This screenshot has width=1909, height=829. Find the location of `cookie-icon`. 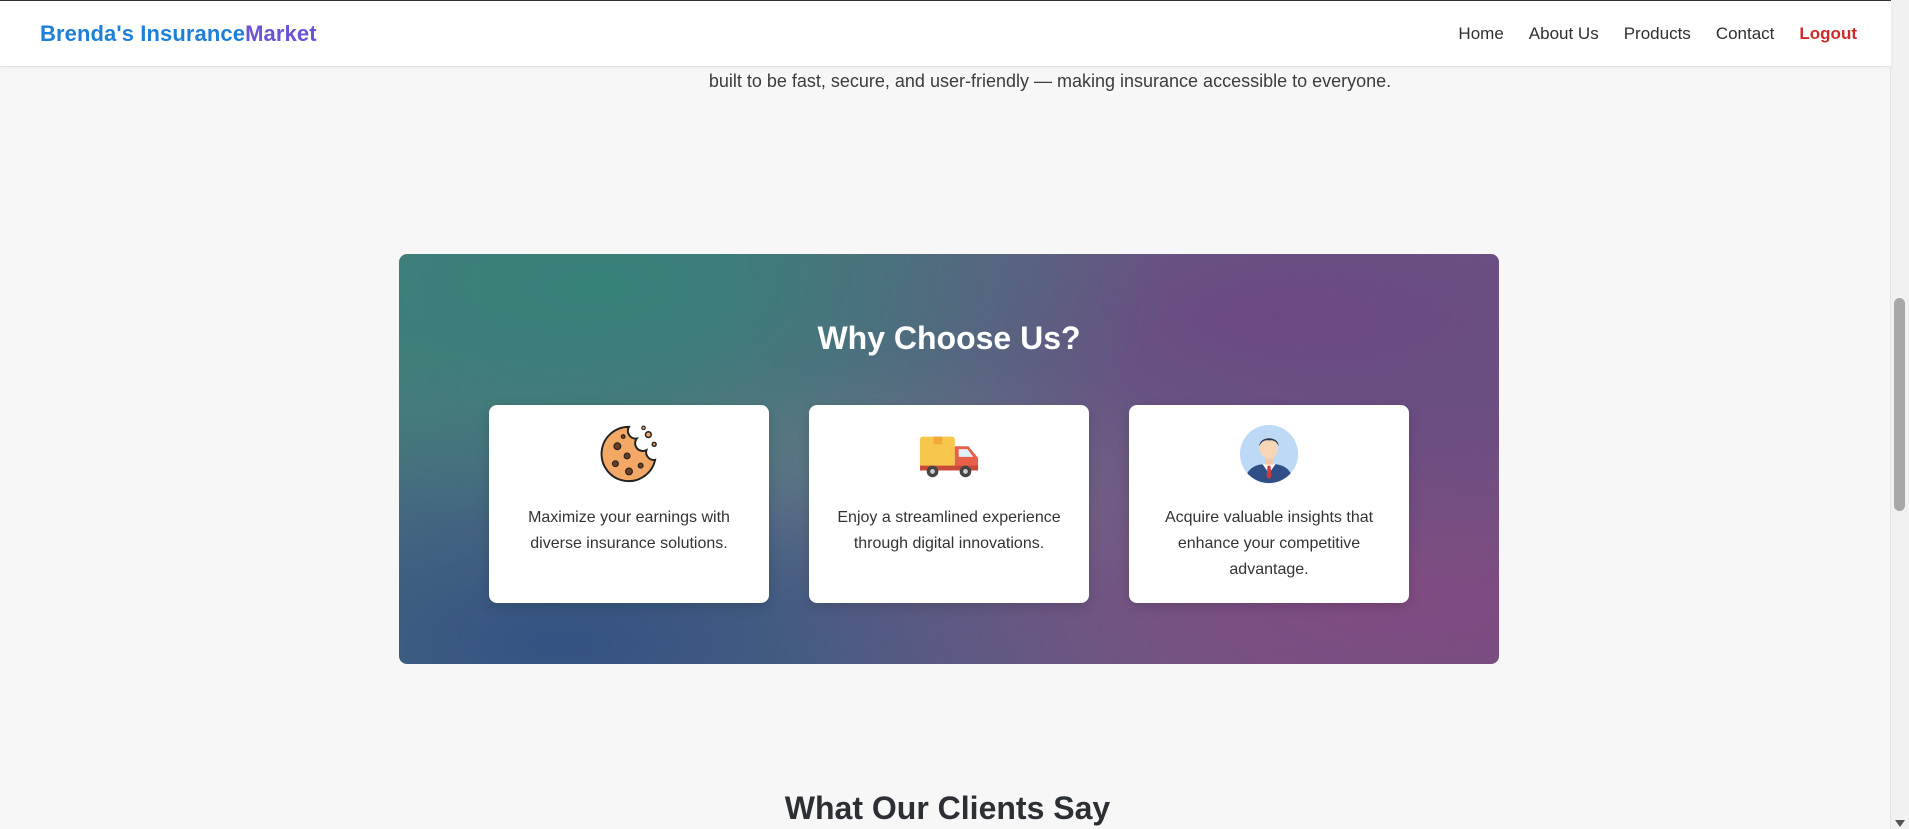

cookie-icon is located at coordinates (628, 454).